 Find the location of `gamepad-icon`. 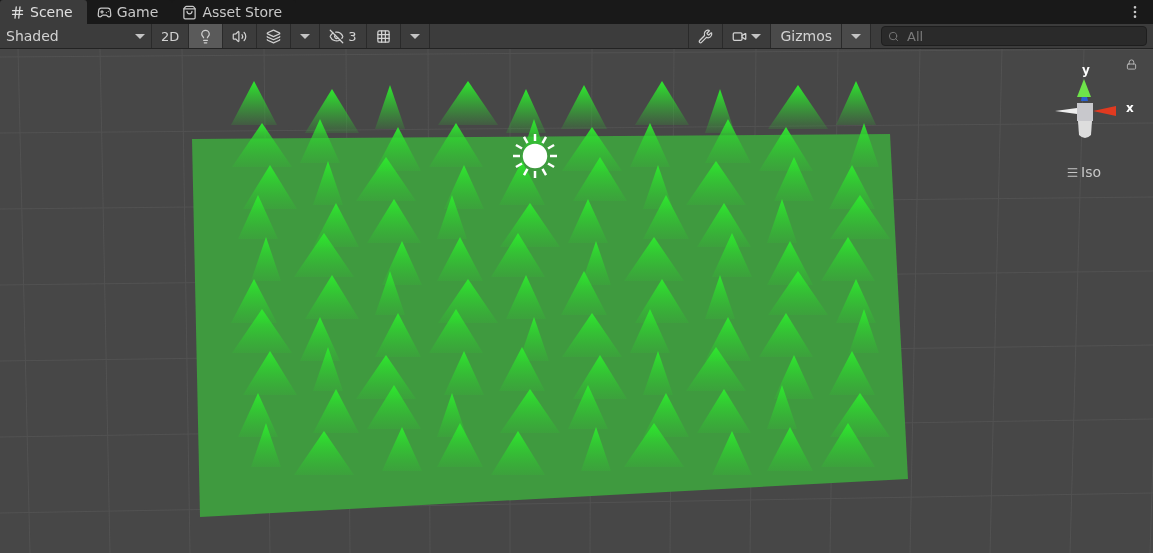

gamepad-icon is located at coordinates (104, 12).